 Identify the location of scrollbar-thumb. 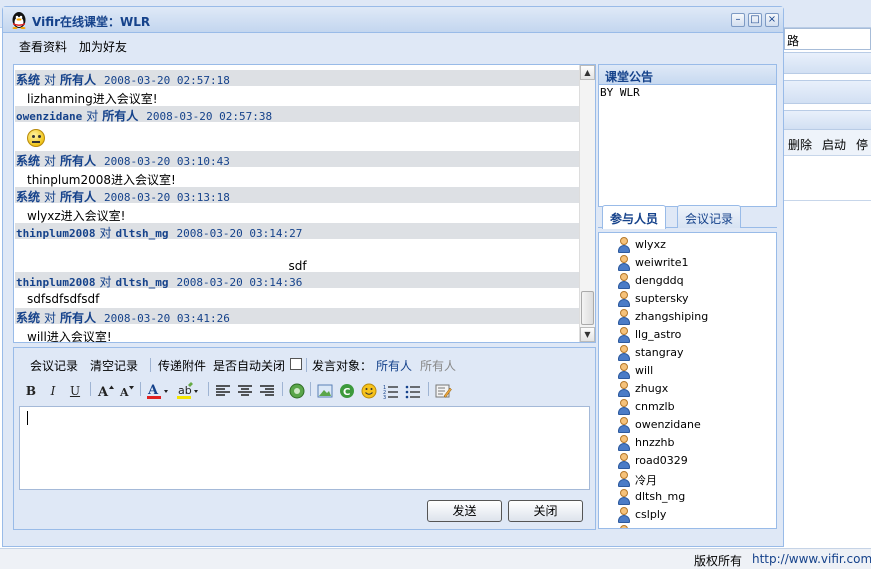
(587, 308).